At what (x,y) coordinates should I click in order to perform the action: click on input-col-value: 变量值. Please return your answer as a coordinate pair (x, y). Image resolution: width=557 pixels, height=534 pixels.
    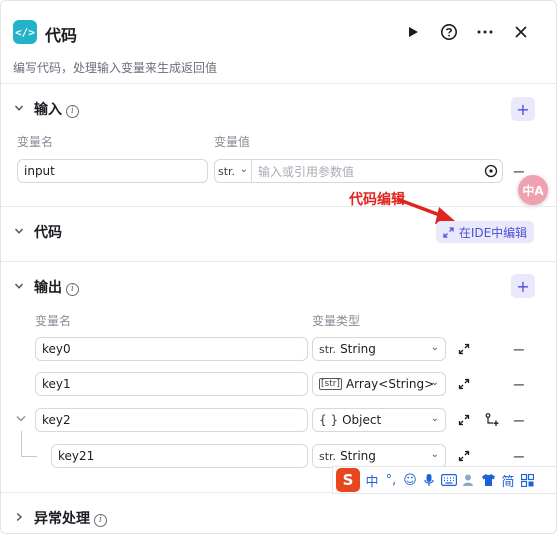
    Looking at the image, I should click on (232, 142).